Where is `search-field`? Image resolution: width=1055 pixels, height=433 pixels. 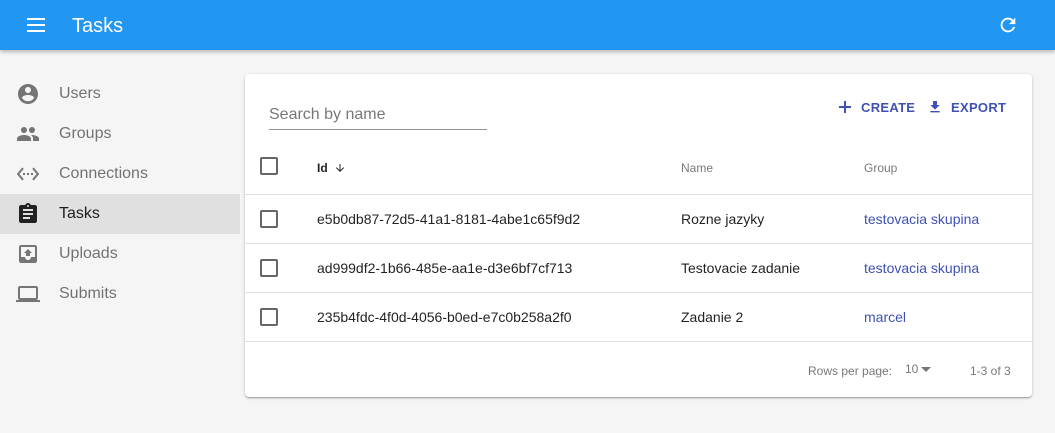 search-field is located at coordinates (378, 116).